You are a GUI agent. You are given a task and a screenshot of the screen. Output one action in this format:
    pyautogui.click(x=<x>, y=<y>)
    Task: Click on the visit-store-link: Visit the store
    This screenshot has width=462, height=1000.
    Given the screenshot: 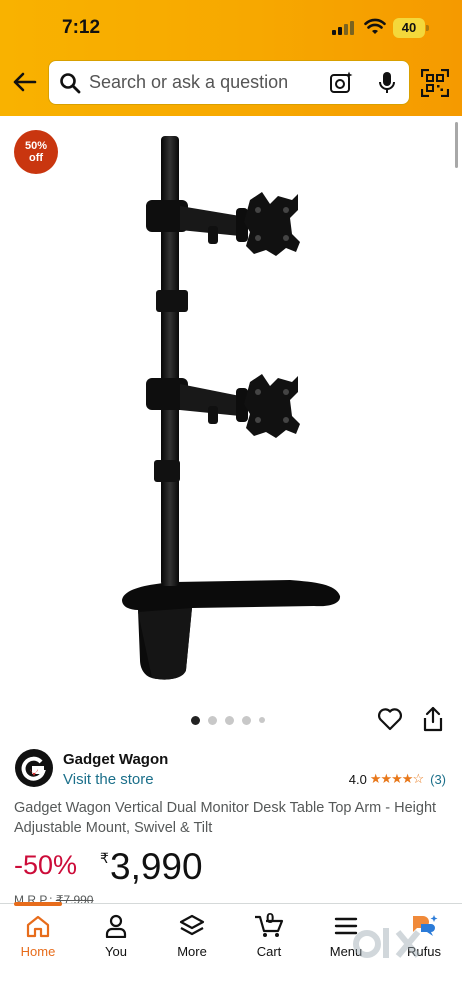 What is the action you would take?
    pyautogui.click(x=108, y=779)
    